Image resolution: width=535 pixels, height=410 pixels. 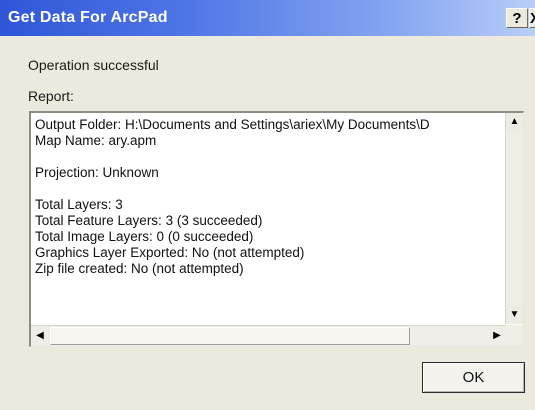 I want to click on report-label: Report:, so click(x=51, y=96).